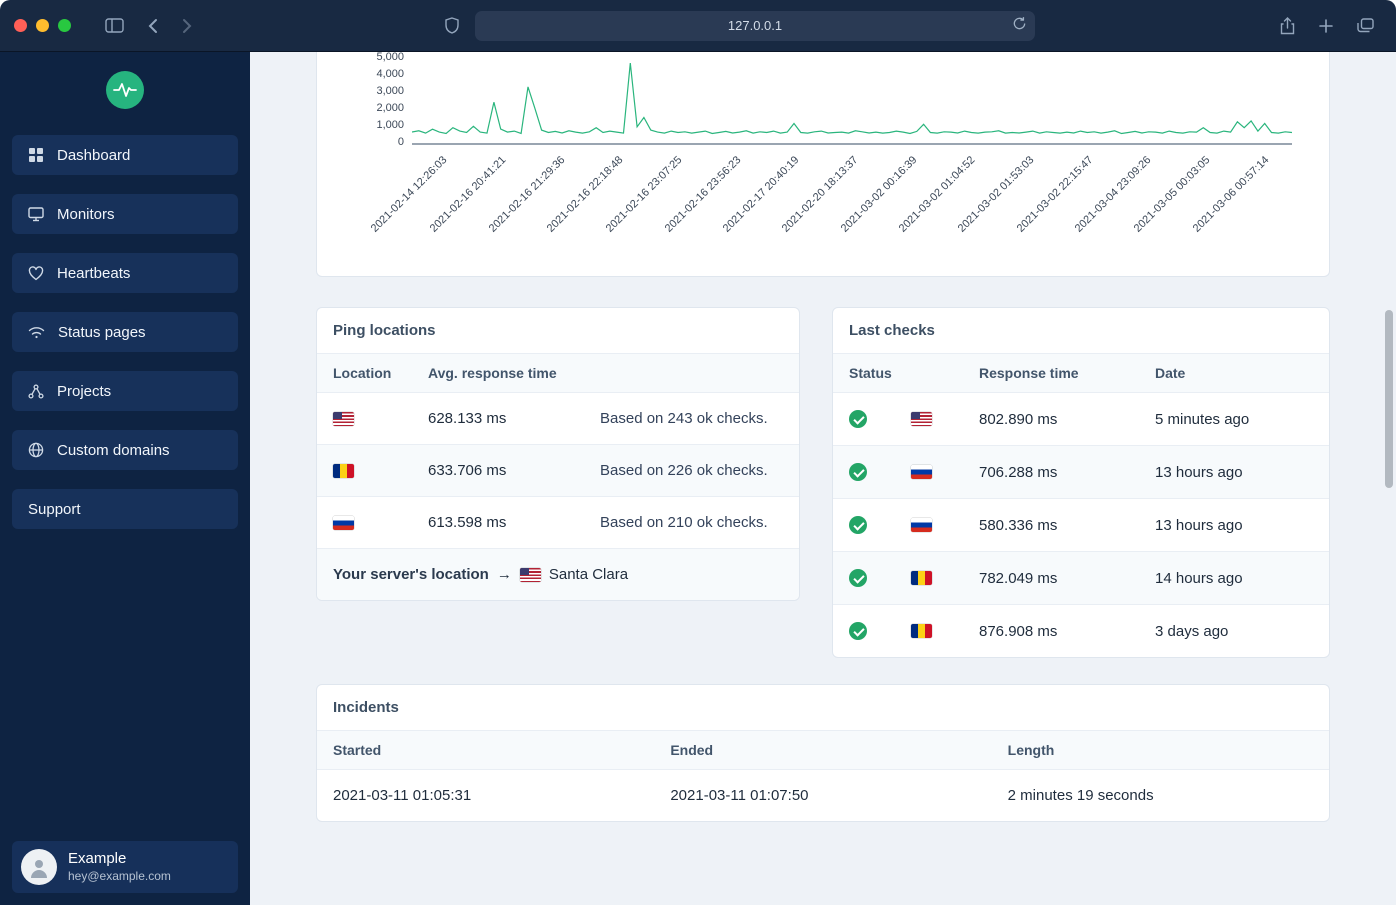  I want to click on last-checks-title: Last checks, so click(1081, 331).